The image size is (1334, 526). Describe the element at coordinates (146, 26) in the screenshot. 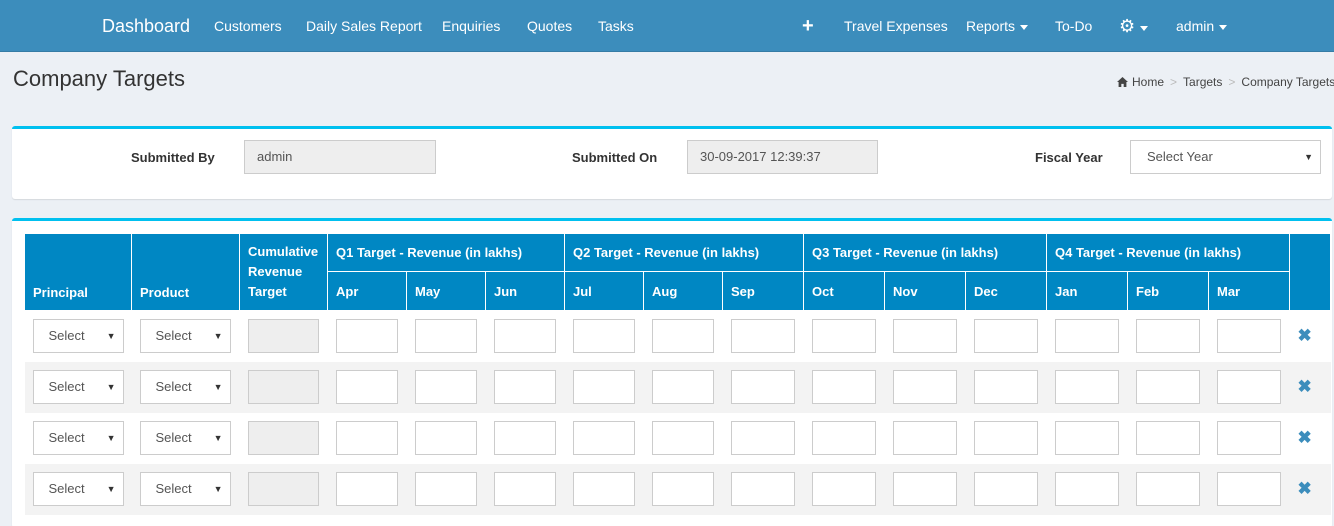

I see `nav-dashboard-link: Dashboard` at that location.